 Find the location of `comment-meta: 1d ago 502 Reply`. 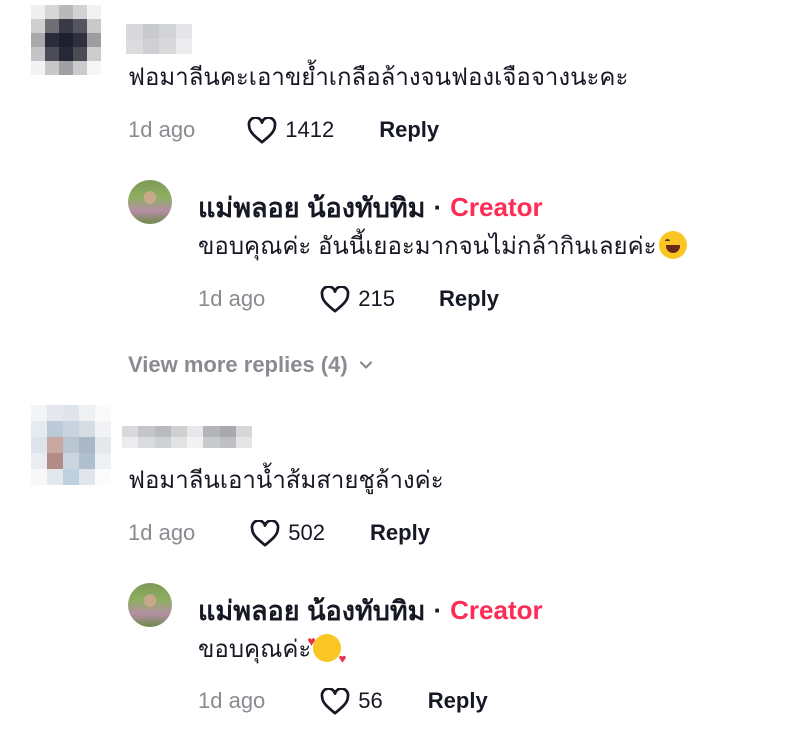

comment-meta: 1d ago 502 Reply is located at coordinates (279, 533).